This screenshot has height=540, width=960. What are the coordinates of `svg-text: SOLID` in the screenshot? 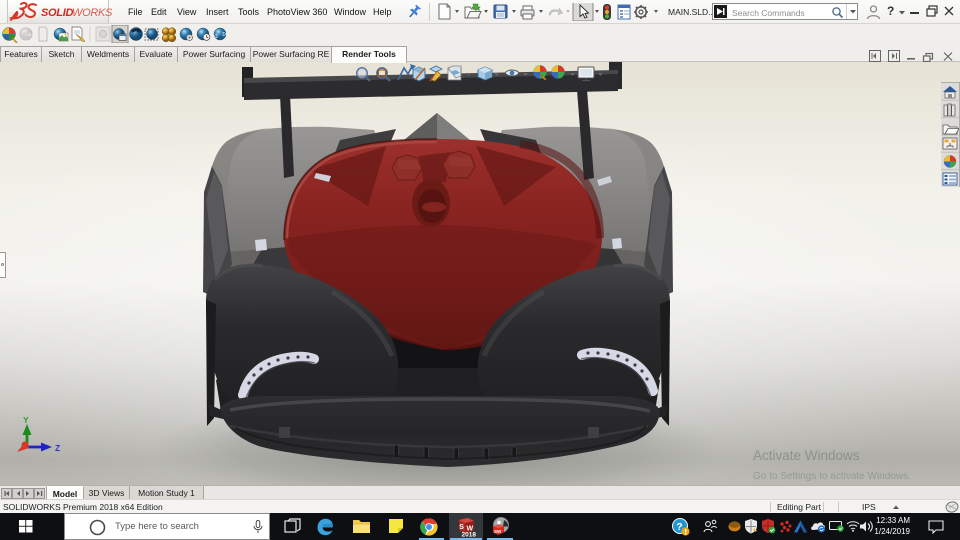 It's located at (57, 13).